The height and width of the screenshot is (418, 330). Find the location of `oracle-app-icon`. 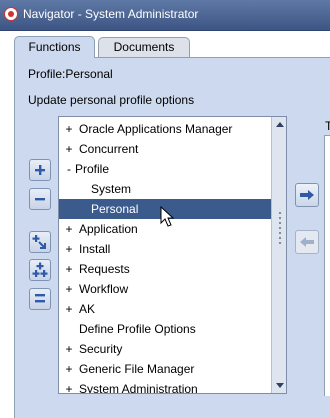

oracle-app-icon is located at coordinates (11, 14).